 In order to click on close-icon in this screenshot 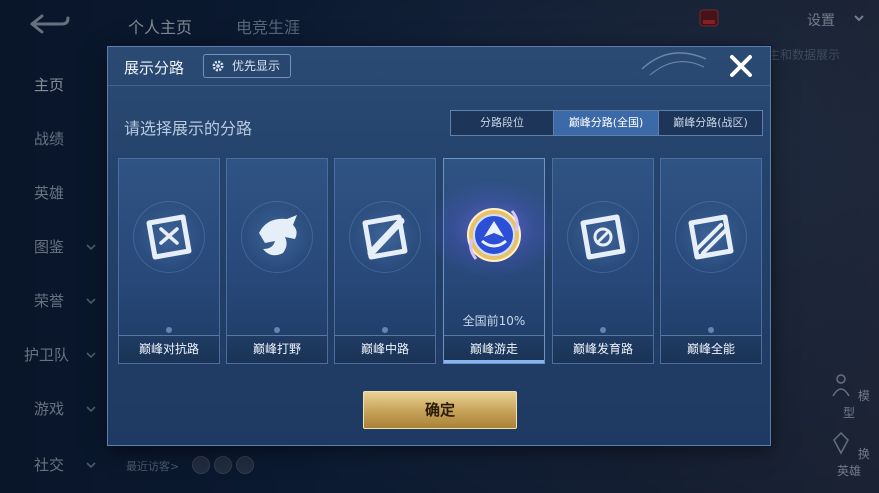, I will do `click(741, 66)`.